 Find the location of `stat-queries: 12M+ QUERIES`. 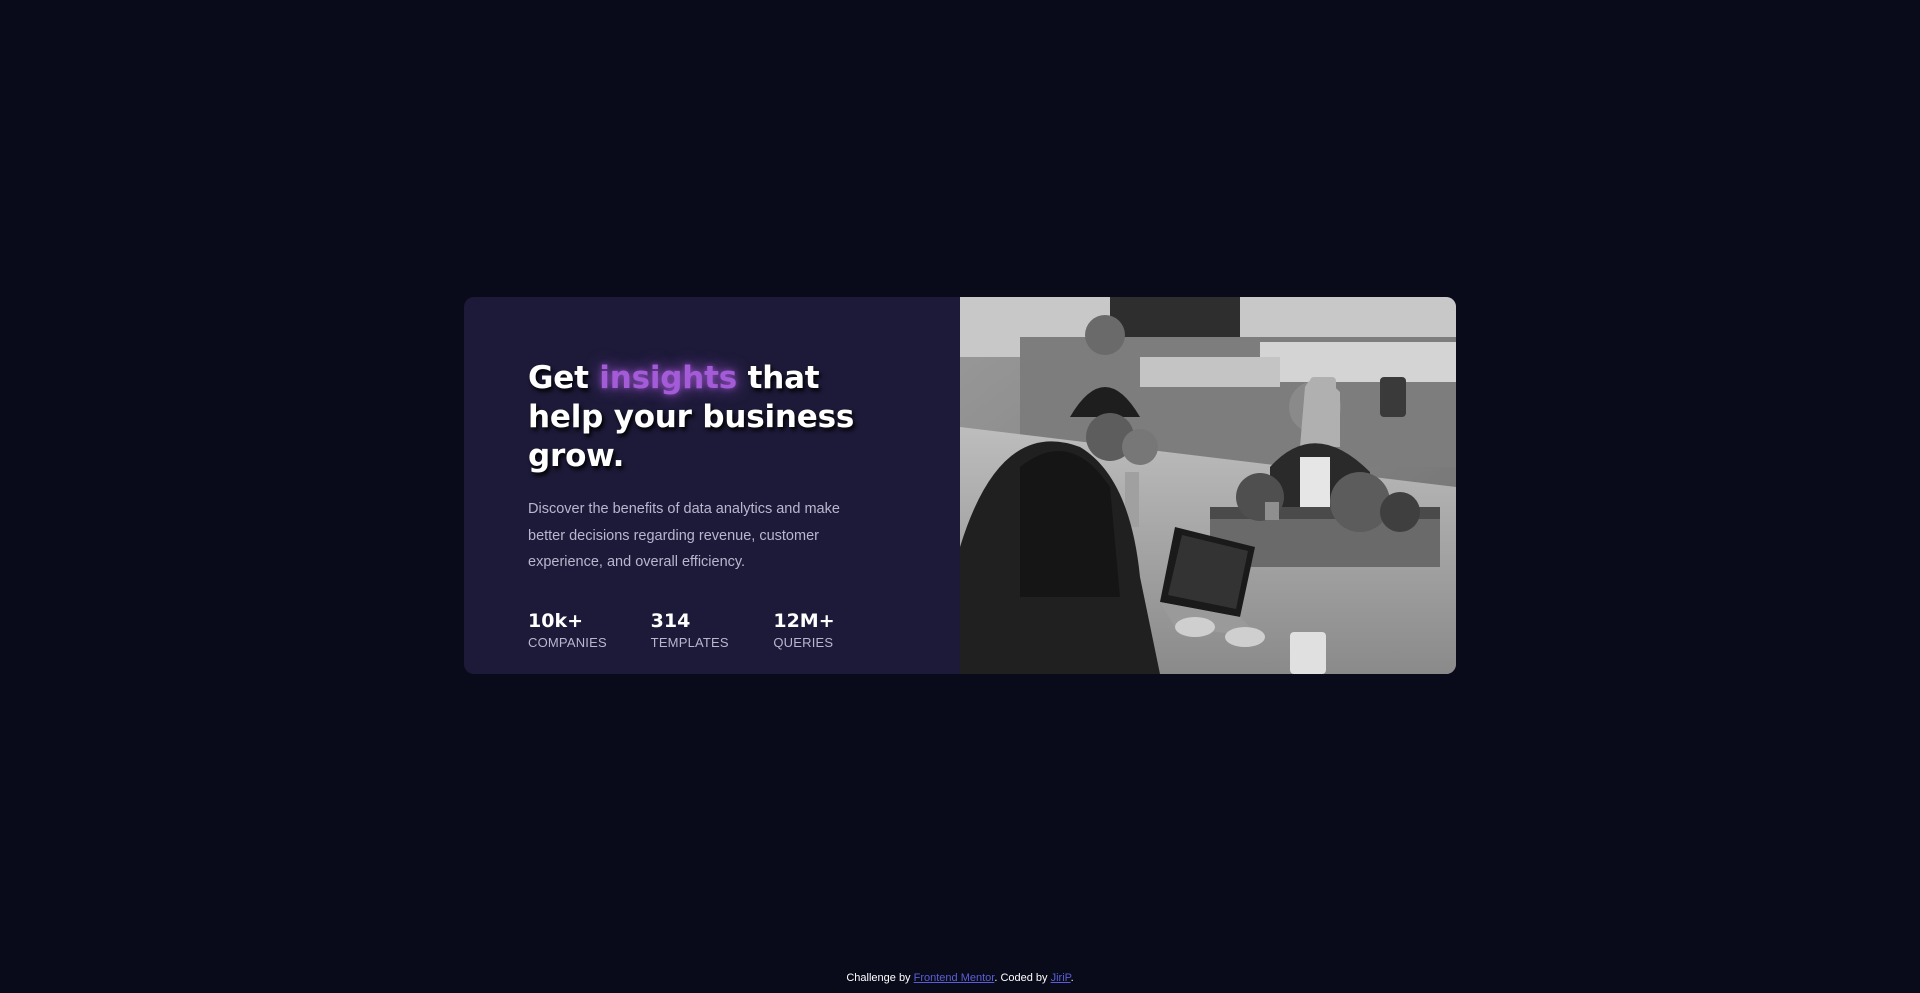

stat-queries: 12M+ QUERIES is located at coordinates (834, 630).